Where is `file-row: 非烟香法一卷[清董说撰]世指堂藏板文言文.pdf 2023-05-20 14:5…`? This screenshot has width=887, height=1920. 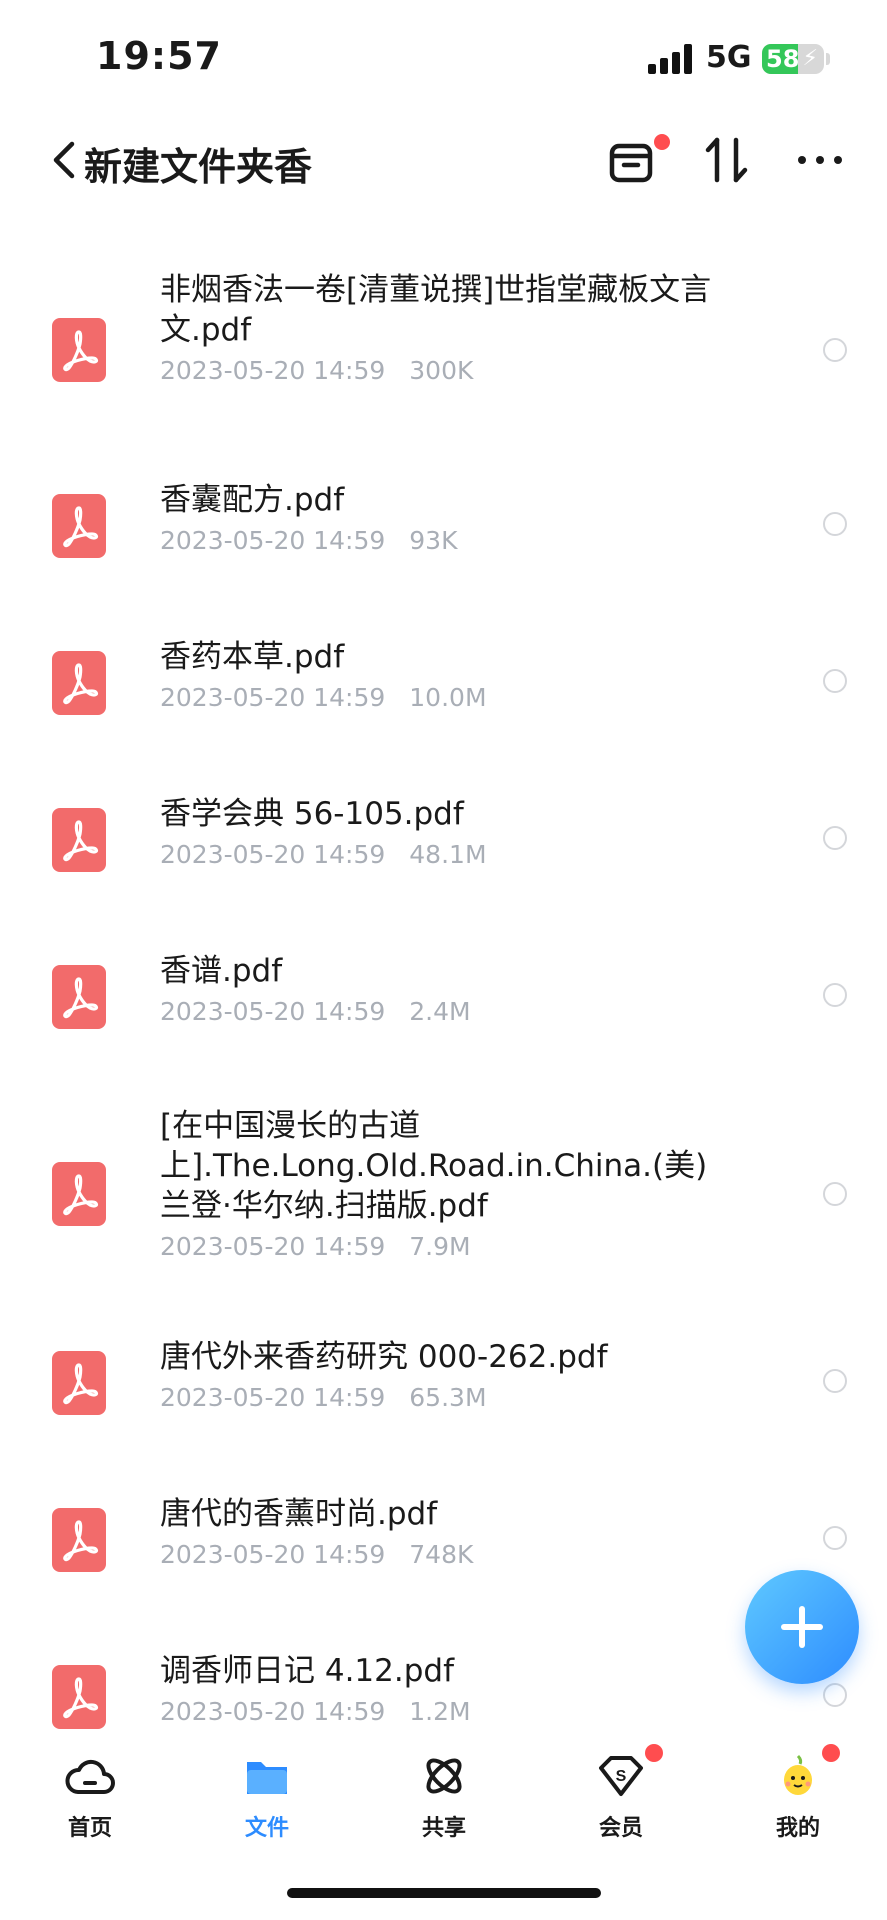 file-row: 非烟香法一卷[清董说撰]世指堂藏板文言文.pdf 2023-05-20 14:5… is located at coordinates (443, 345).